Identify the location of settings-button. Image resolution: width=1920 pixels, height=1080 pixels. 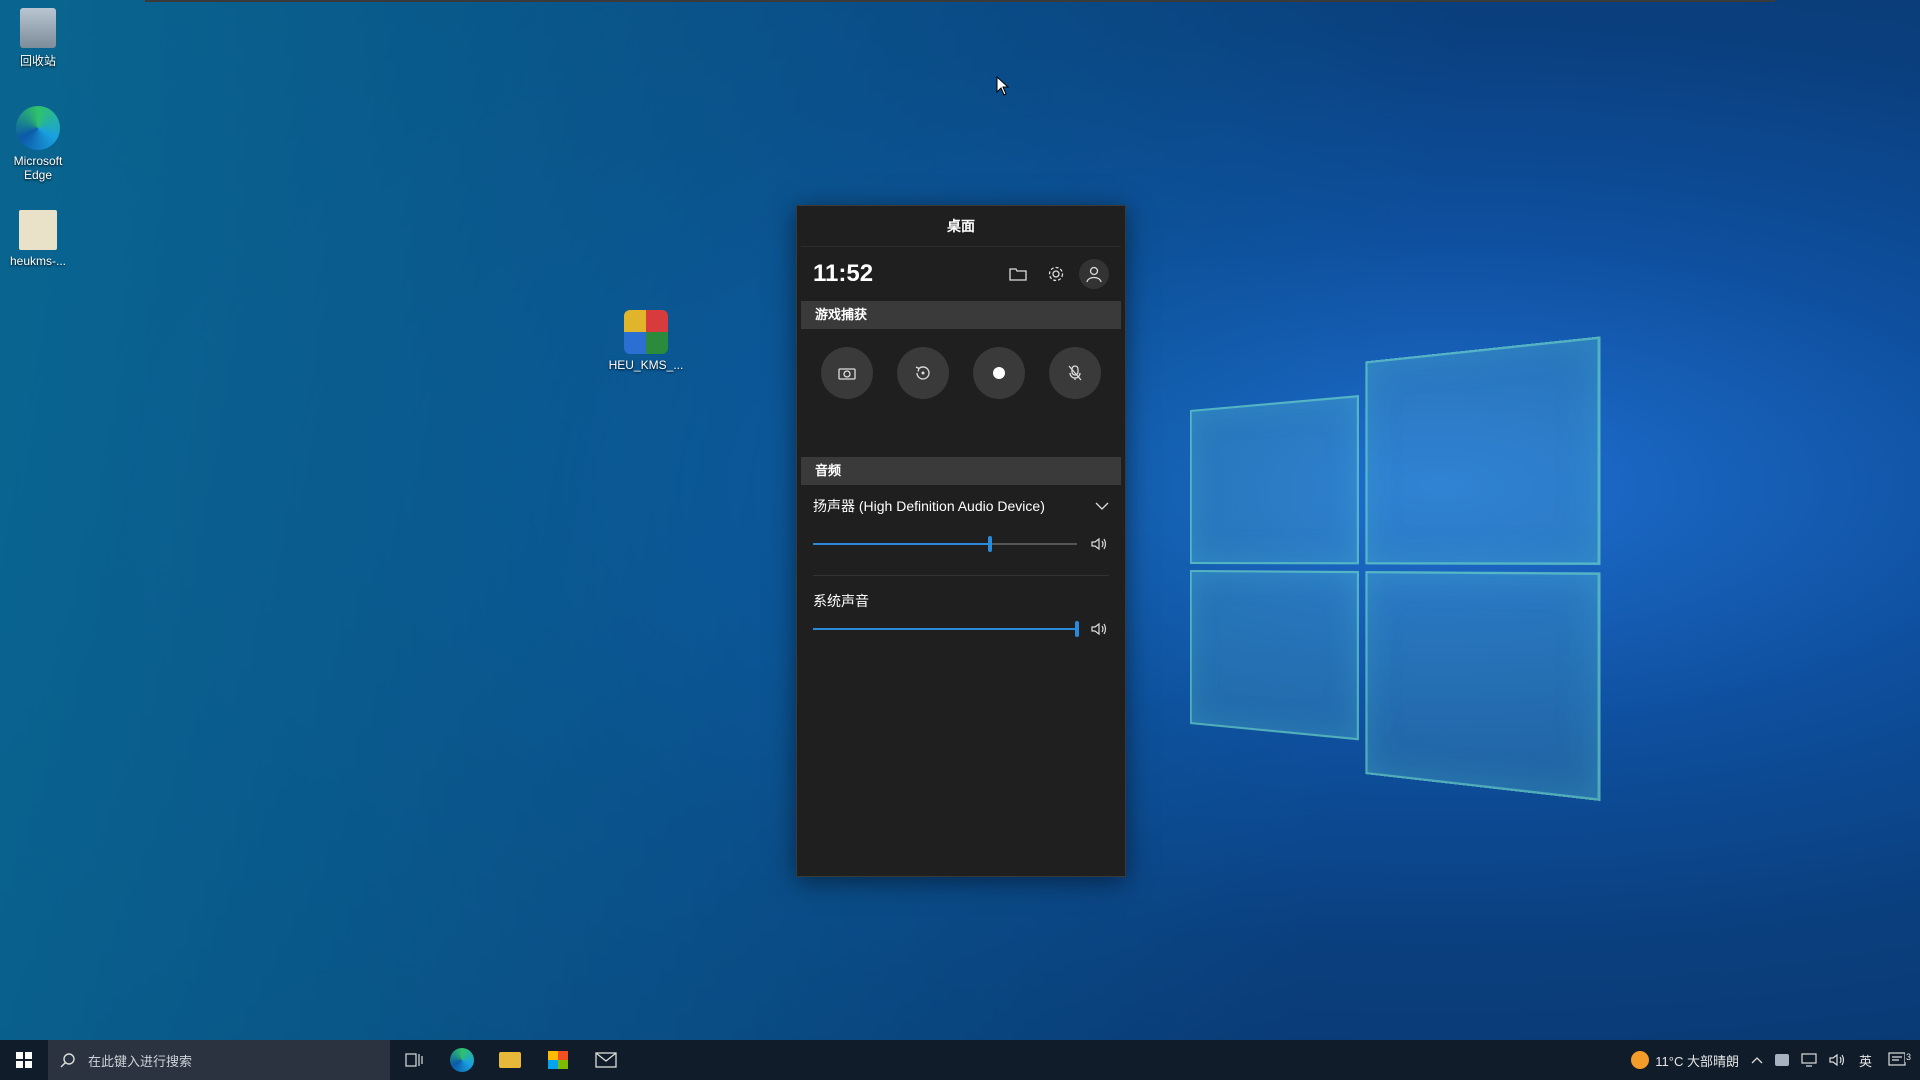
(1056, 274).